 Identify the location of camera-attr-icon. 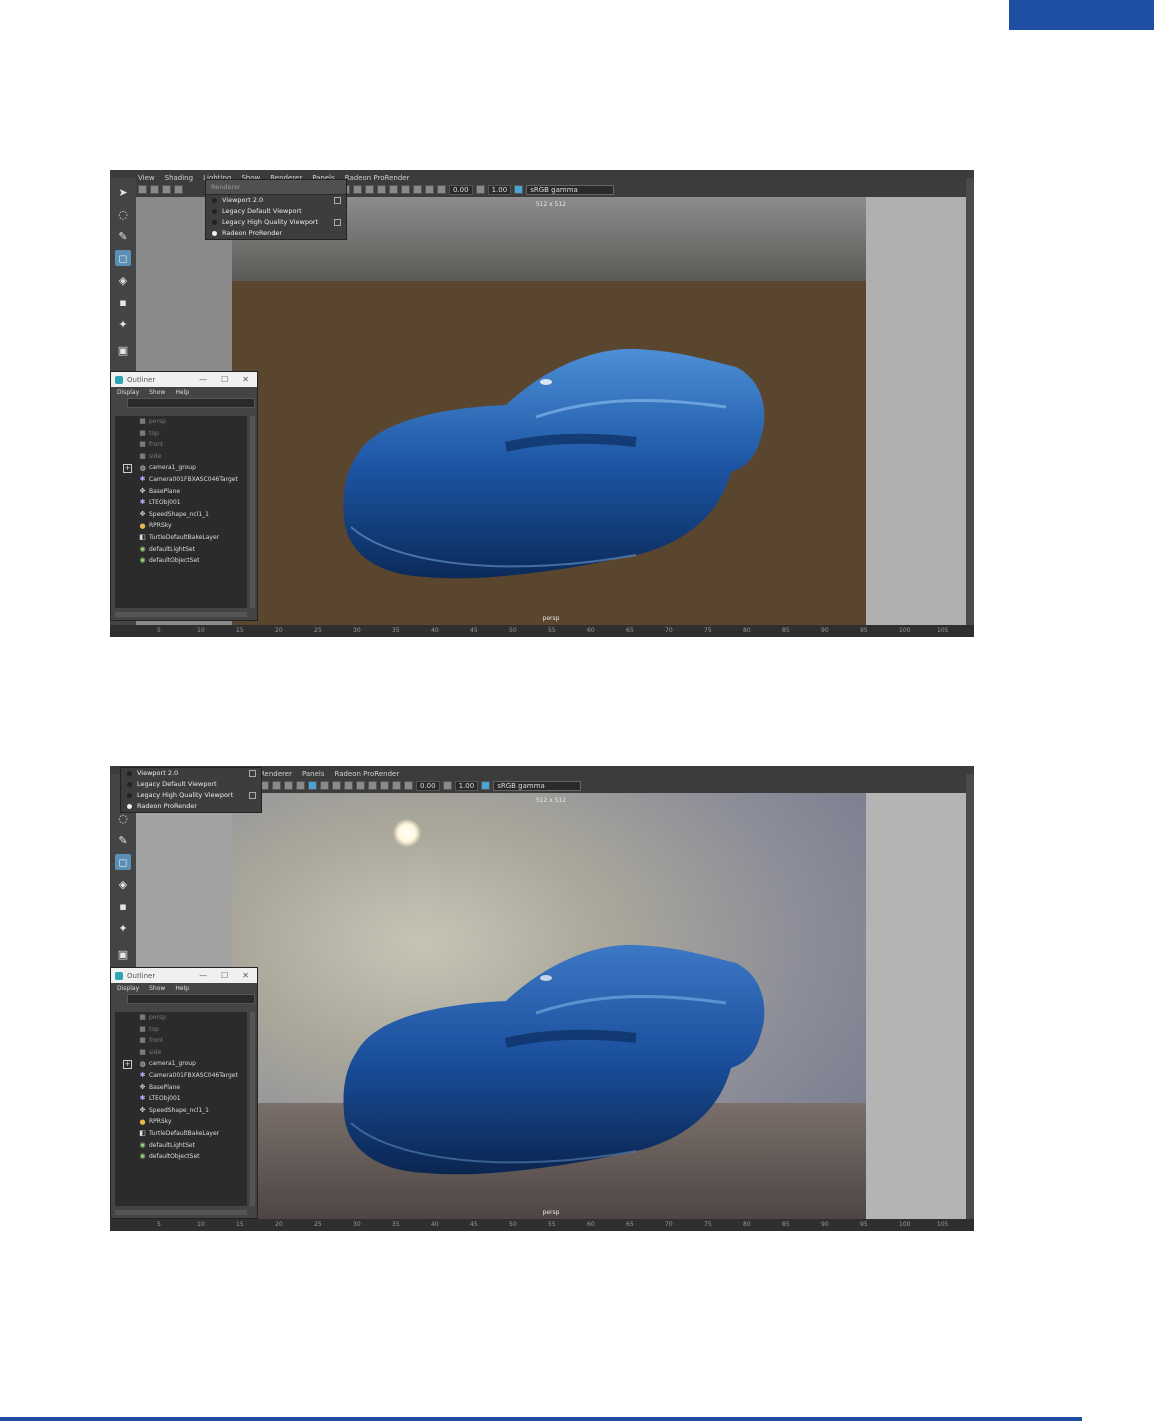
(154, 189).